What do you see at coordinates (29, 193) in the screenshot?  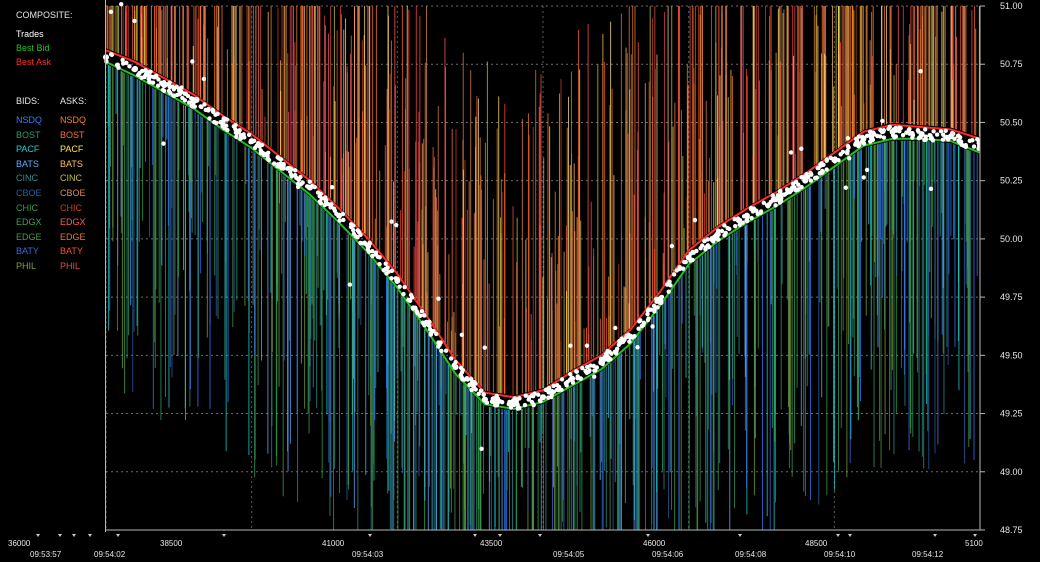 I see `legend-bid-cboe: CBOE` at bounding box center [29, 193].